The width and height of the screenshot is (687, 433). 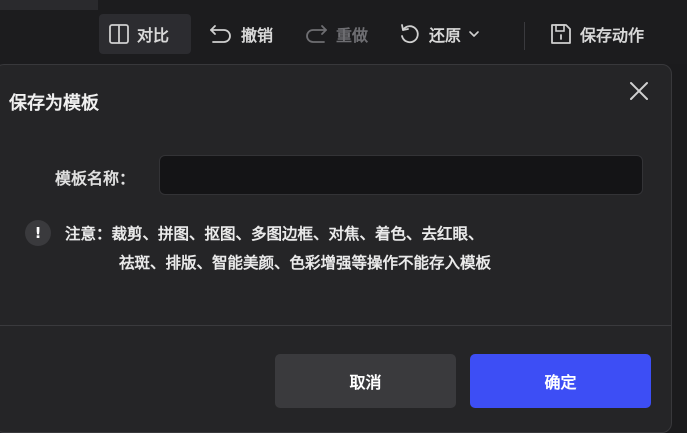 I want to click on dialog-title: 保存为模板, so click(x=54, y=103).